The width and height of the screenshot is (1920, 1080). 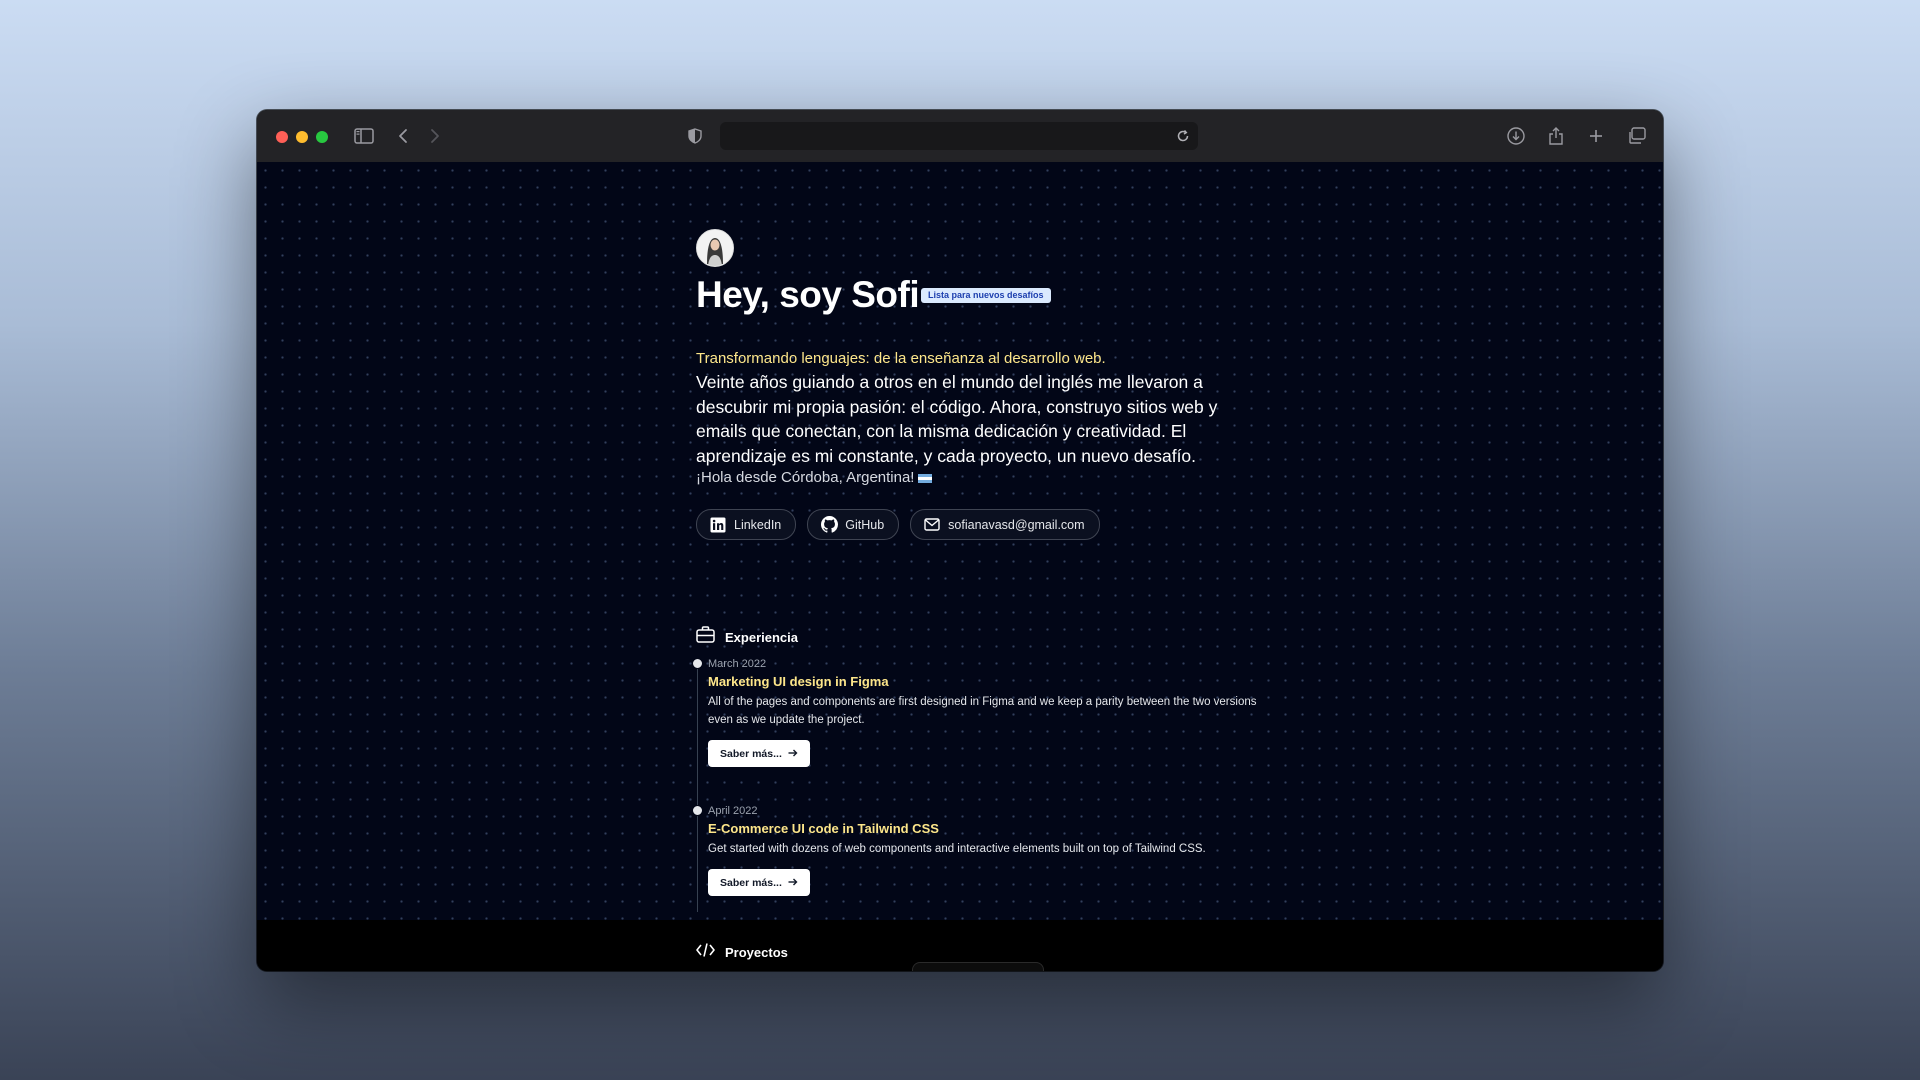 What do you see at coordinates (865, 524) in the screenshot?
I see `github-label: GitHub` at bounding box center [865, 524].